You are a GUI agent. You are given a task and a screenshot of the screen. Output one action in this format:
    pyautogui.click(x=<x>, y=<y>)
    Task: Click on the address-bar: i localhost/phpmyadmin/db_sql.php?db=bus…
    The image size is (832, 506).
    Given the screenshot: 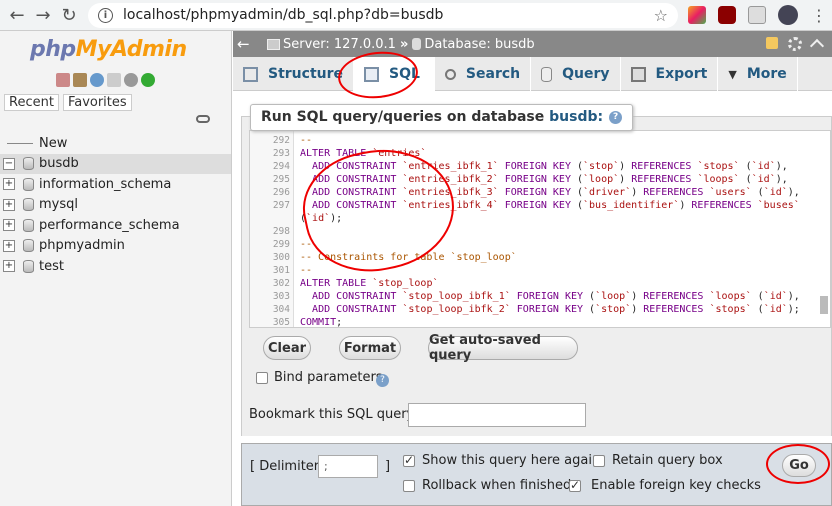 What is the action you would take?
    pyautogui.click(x=383, y=15)
    